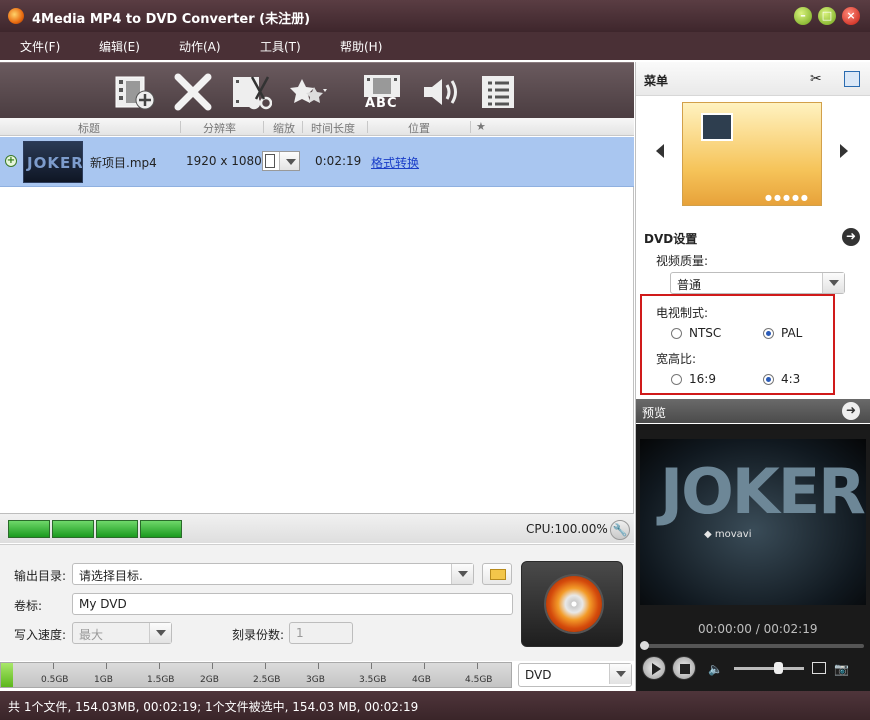 This screenshot has width=870, height=720. Describe the element at coordinates (382, 92) in the screenshot. I see `subtitle-button: ABC` at that location.